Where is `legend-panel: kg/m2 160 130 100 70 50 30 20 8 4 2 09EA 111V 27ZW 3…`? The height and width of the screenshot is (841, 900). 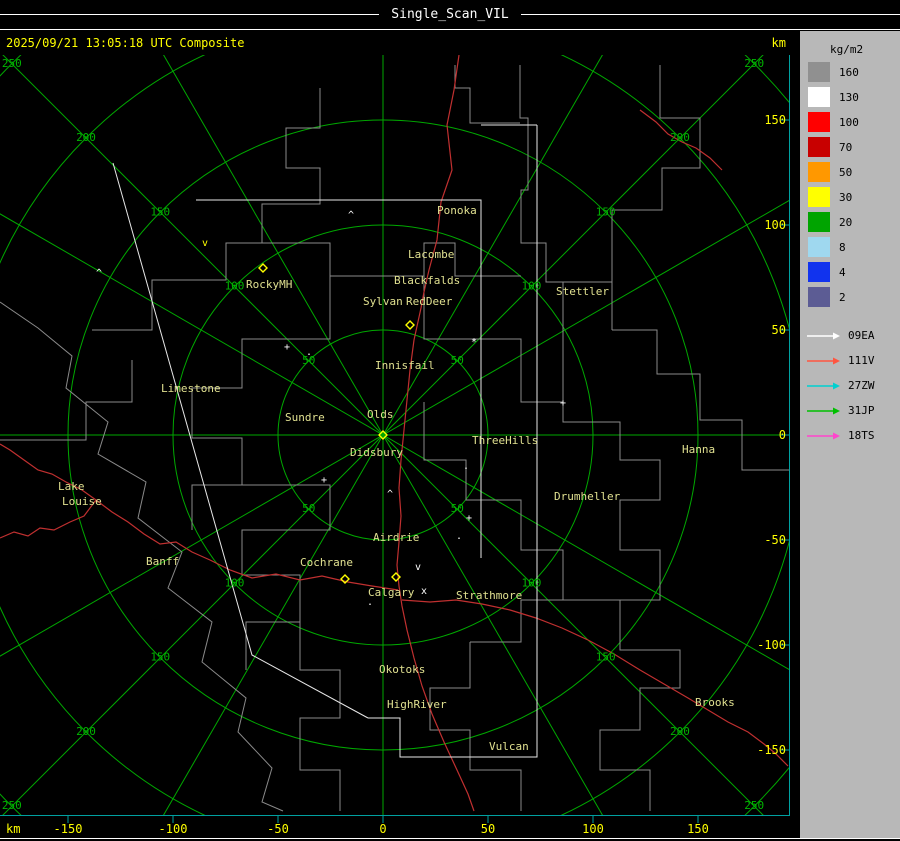
legend-panel: kg/m2 160 130 100 70 50 30 20 8 4 2 09EA 111V 27ZW 3… is located at coordinates (850, 434).